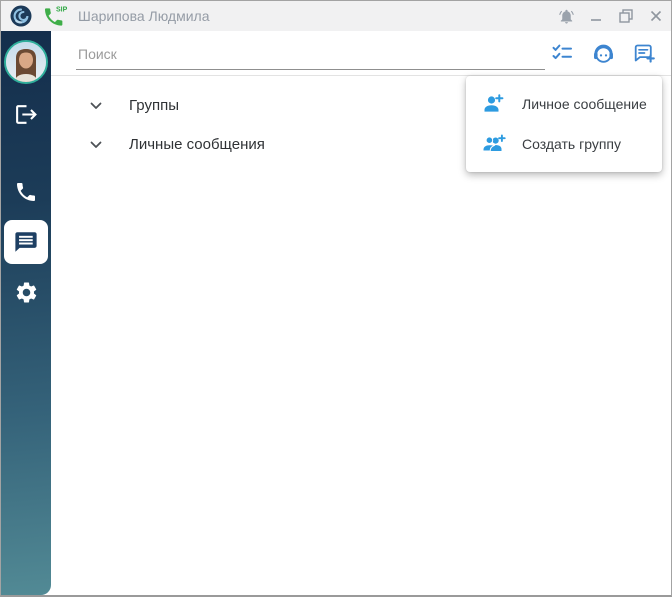 Image resolution: width=672 pixels, height=597 pixels. Describe the element at coordinates (644, 53) in the screenshot. I see `new-message-icon` at that location.